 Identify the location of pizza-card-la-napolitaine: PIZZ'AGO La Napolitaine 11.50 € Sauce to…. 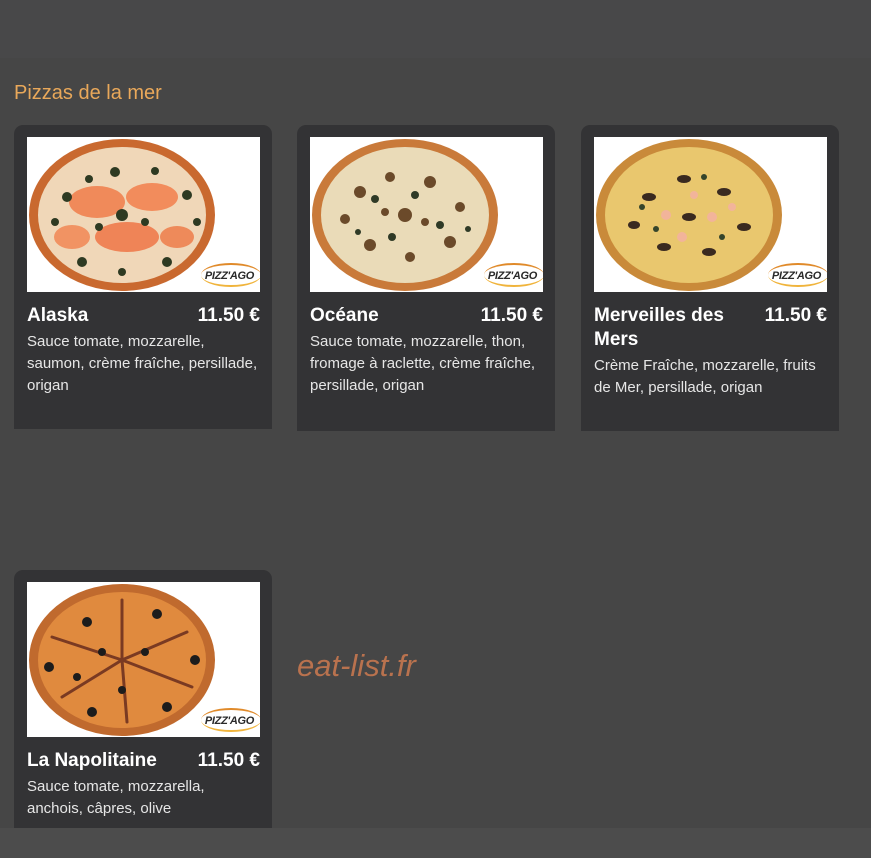
(143, 699).